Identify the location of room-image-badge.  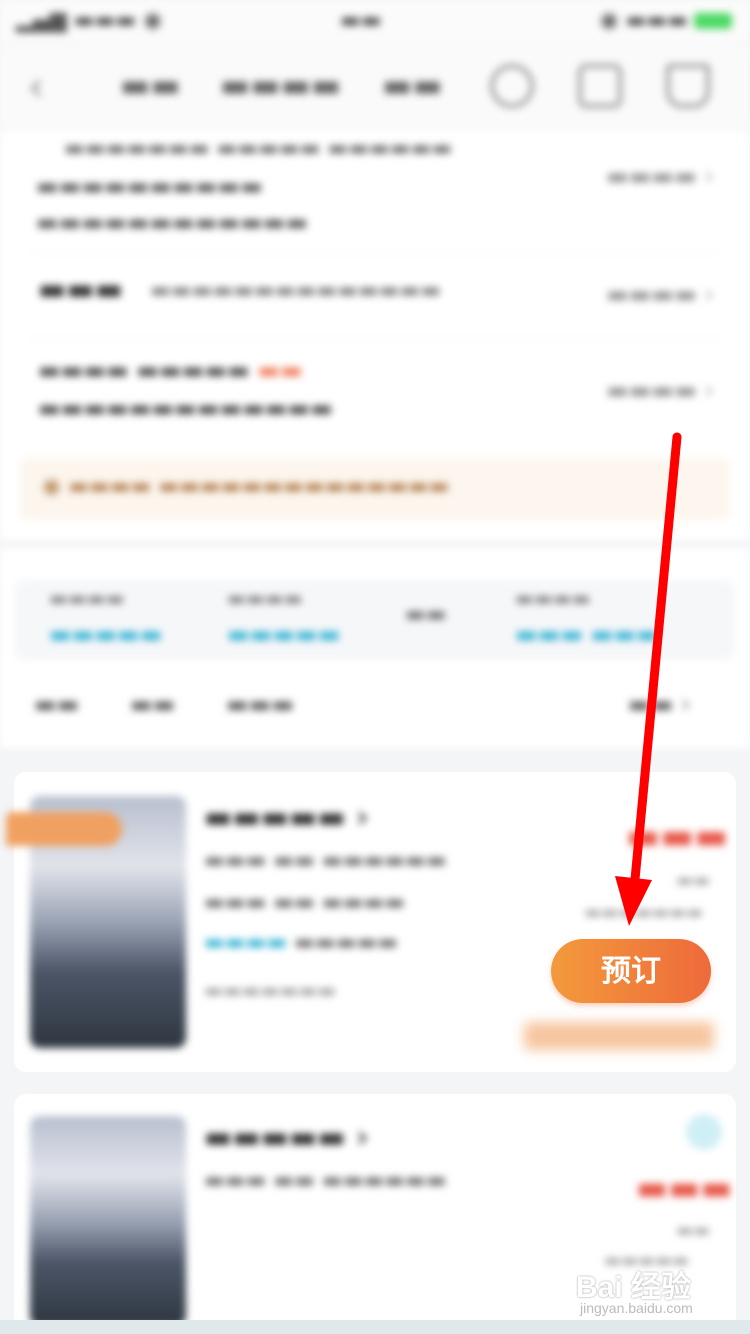
(64, 829).